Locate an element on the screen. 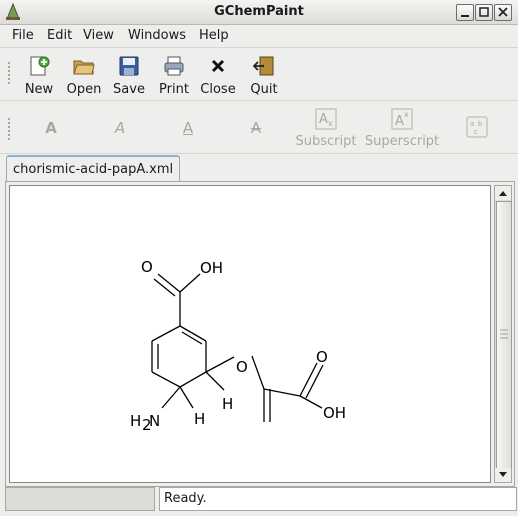  main-toolbar: New Open Save Print Close Quit is located at coordinates (259, 74).